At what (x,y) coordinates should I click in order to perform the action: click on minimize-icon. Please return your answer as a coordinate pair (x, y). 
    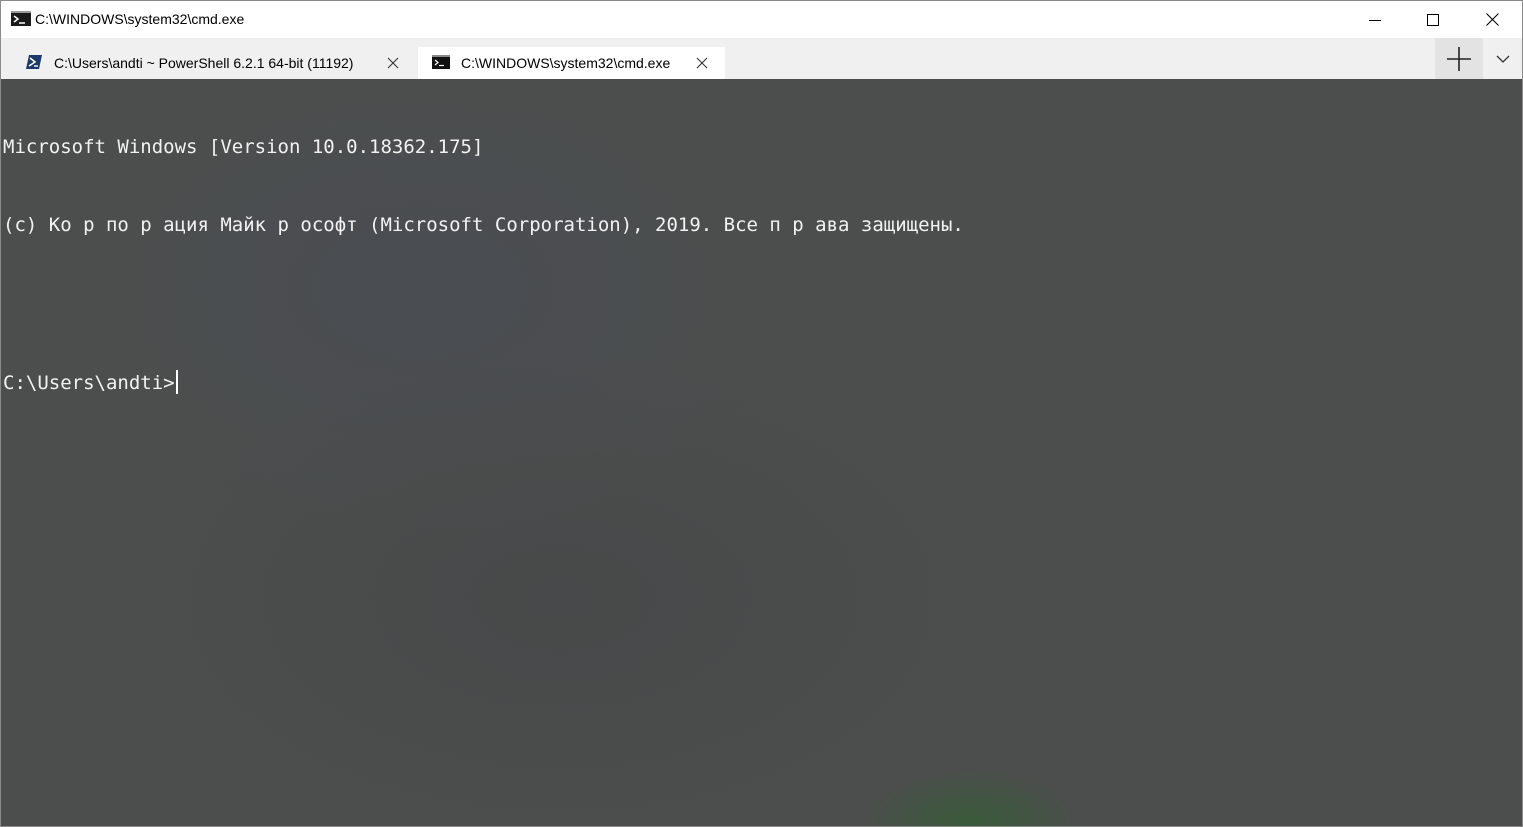
    Looking at the image, I should click on (1375, 20).